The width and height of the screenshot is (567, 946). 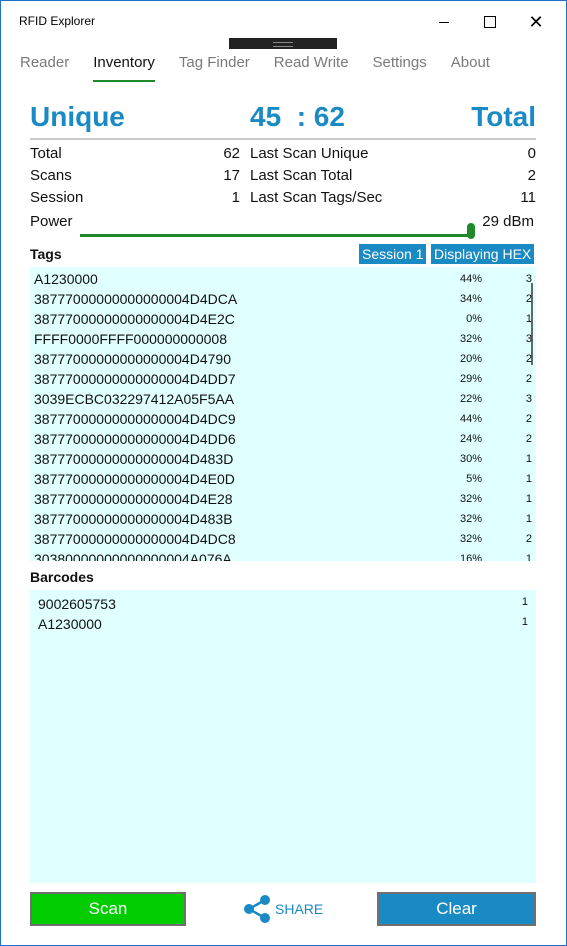 I want to click on inventory-summary: Unique 45 : 62 Total, so click(x=283, y=118).